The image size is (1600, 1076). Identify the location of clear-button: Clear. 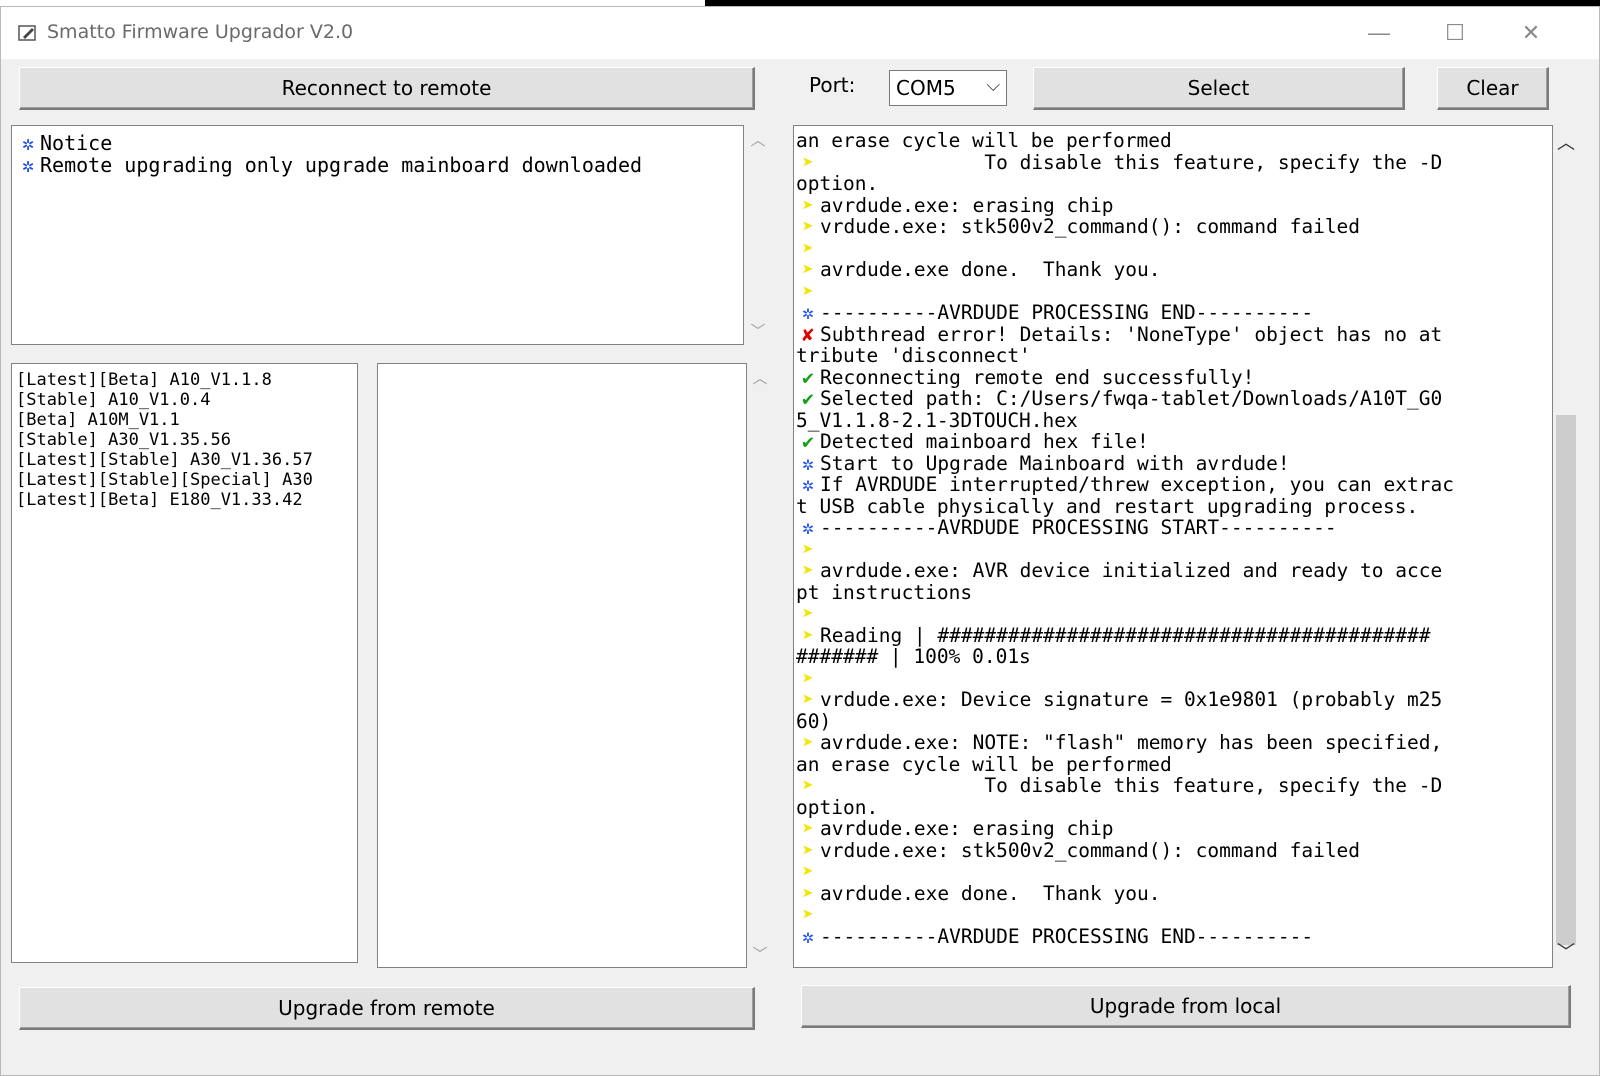
(1493, 88).